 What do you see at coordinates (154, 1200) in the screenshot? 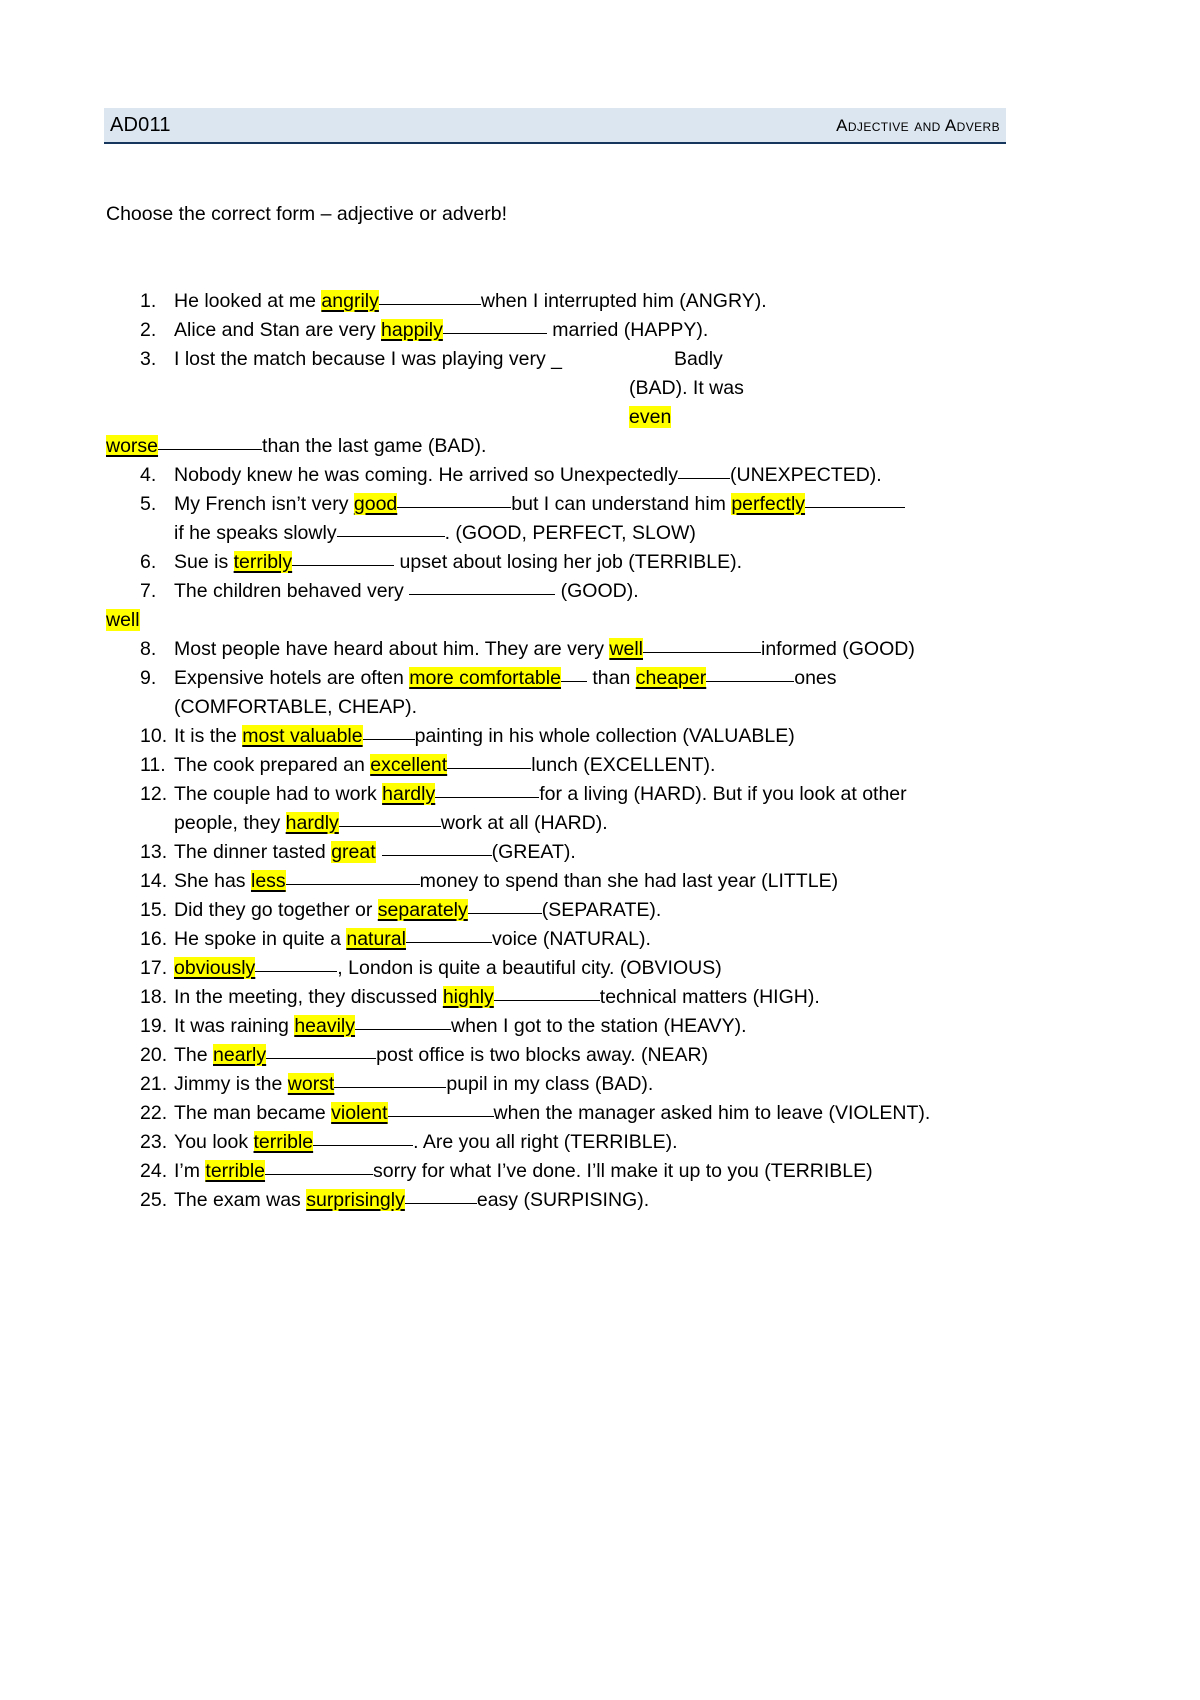
I see `item-number: 25.` at bounding box center [154, 1200].